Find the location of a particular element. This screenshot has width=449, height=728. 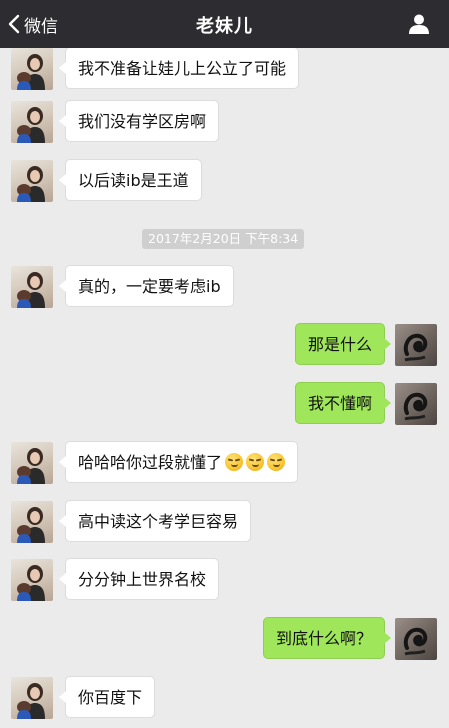

message-bubble: 以后读ib是王道 is located at coordinates (130, 180).